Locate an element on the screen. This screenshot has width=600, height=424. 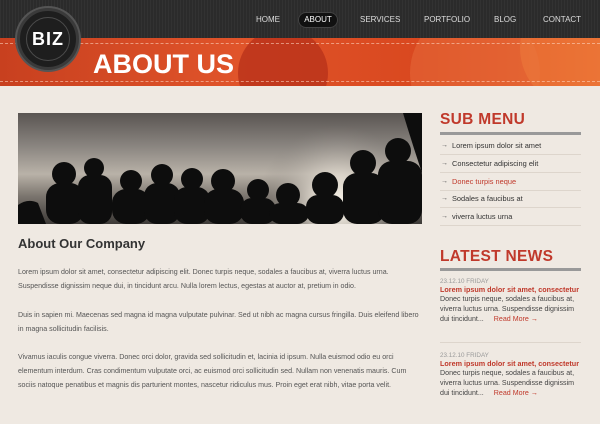
sub-menu-item: → Consectetur adipiscing elit is located at coordinates (510, 164).